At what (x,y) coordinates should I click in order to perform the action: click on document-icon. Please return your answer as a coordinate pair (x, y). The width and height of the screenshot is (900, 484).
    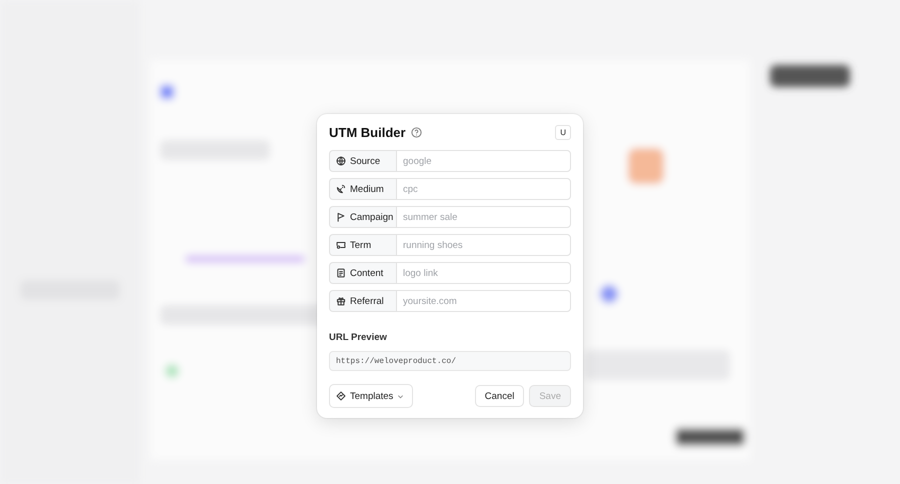
    Looking at the image, I should click on (341, 273).